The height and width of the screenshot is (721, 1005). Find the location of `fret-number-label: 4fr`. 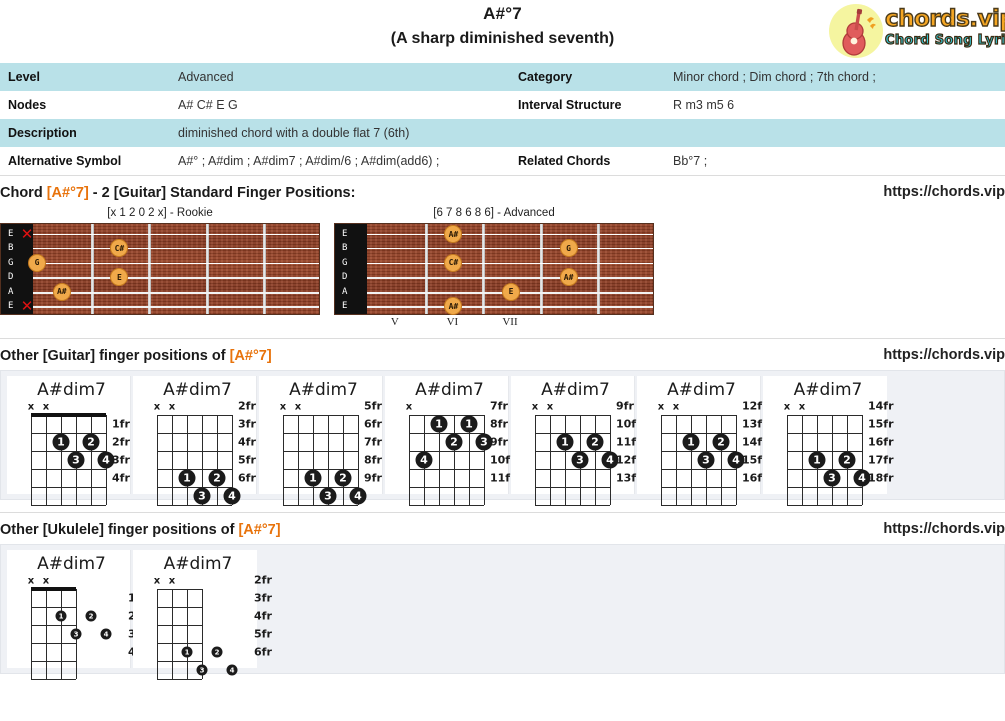

fret-number-label: 4fr is located at coordinates (247, 442).